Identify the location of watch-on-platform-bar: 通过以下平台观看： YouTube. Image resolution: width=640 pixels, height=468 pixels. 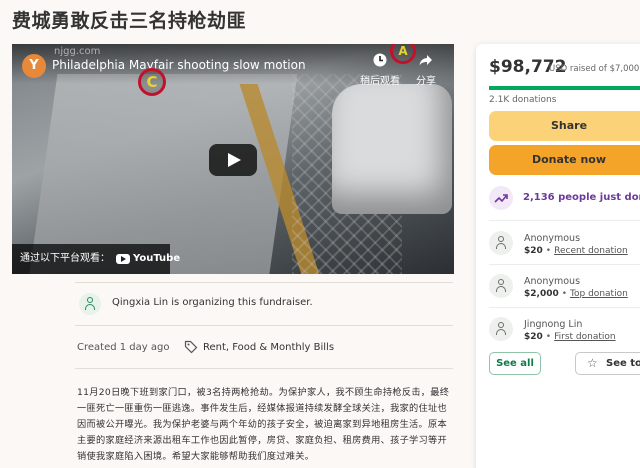
(96, 259).